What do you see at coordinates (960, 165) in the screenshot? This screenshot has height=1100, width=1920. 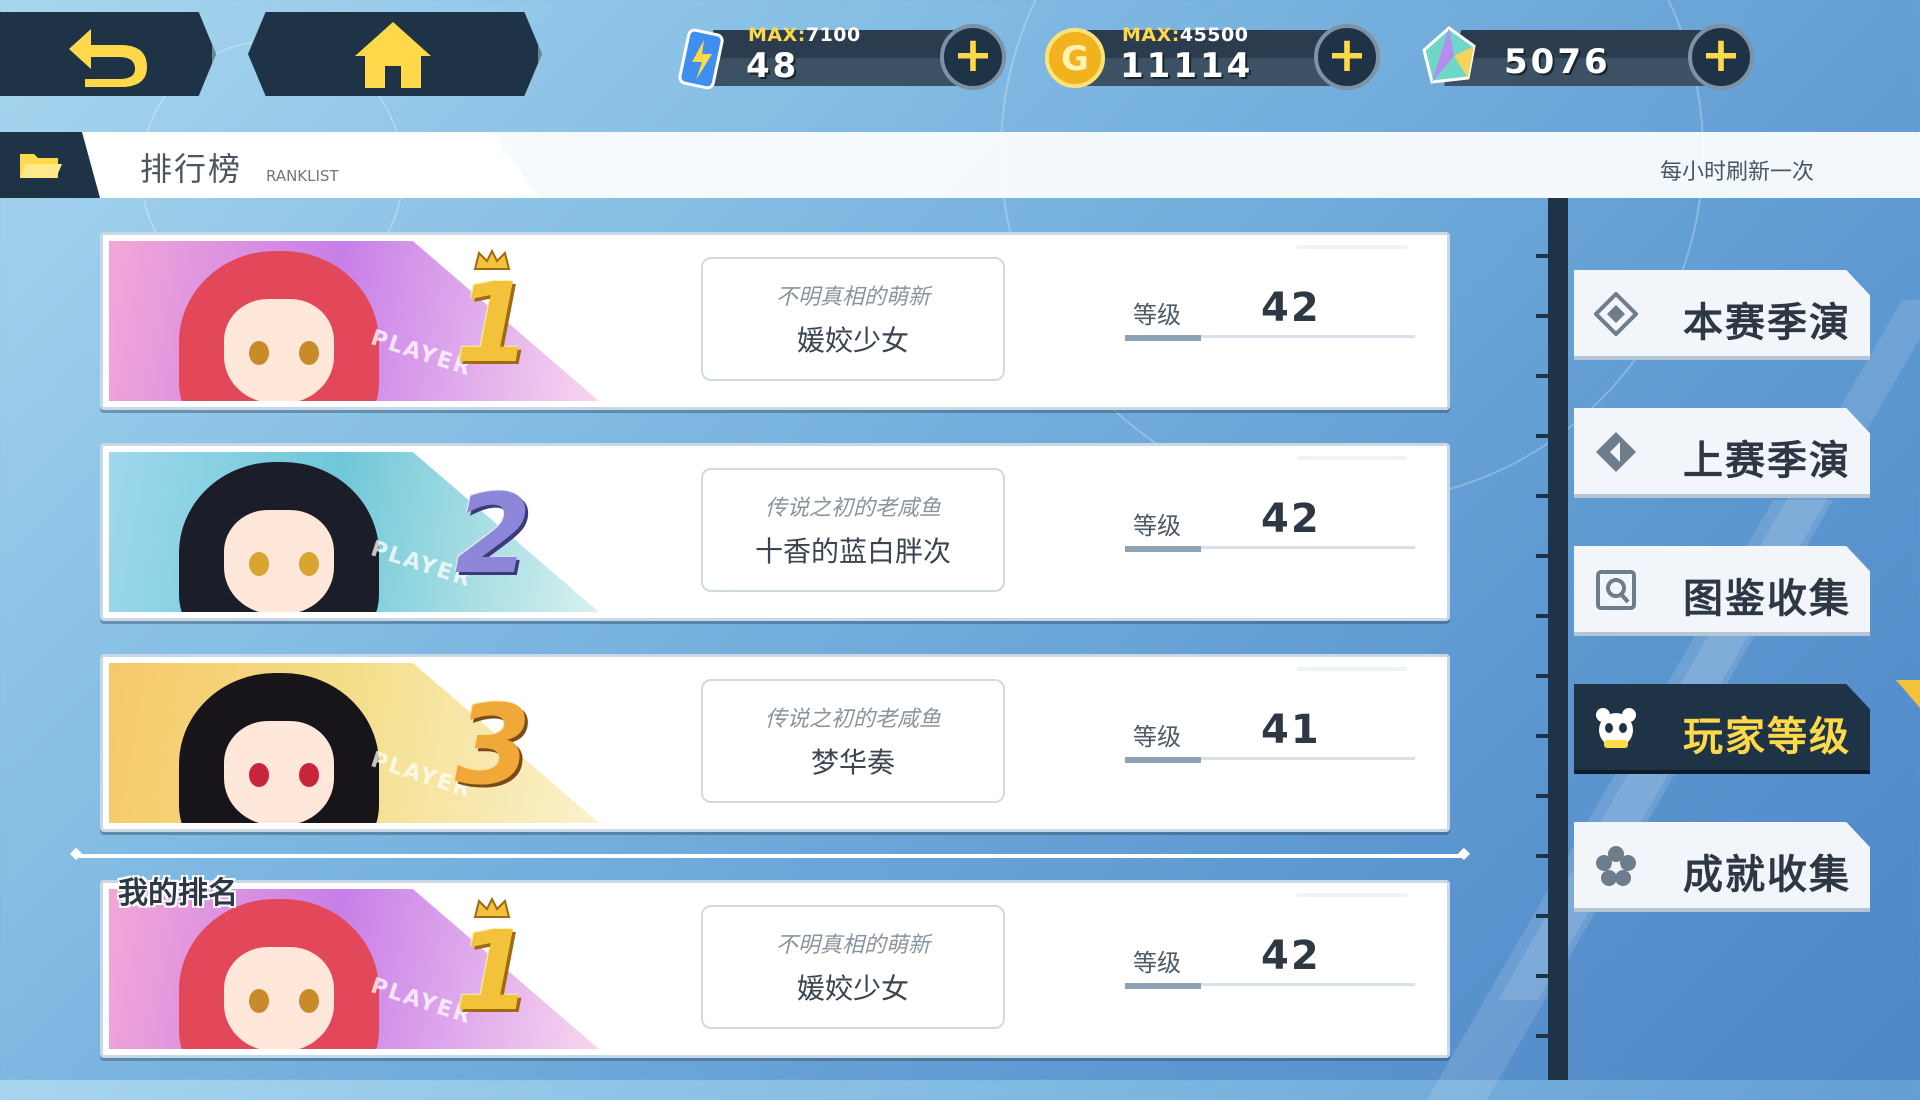 I see `ranklist-header: 排行榜 RANKLIST 每小时刷新一次` at bounding box center [960, 165].